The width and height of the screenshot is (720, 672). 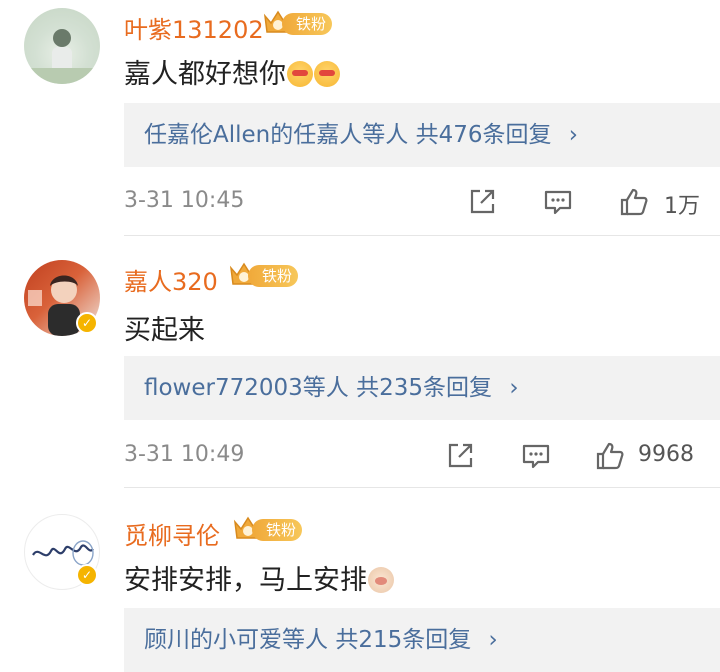 What do you see at coordinates (245, 580) in the screenshot?
I see `comment-text-content: 安排安排，马上安排` at bounding box center [245, 580].